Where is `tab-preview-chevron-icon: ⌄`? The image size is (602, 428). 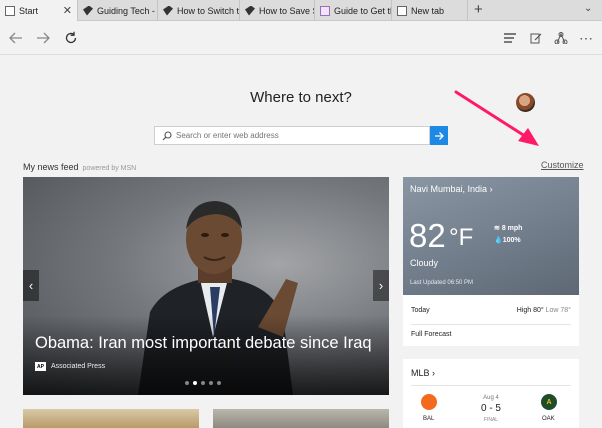 tab-preview-chevron-icon: ⌄ is located at coordinates (588, 8).